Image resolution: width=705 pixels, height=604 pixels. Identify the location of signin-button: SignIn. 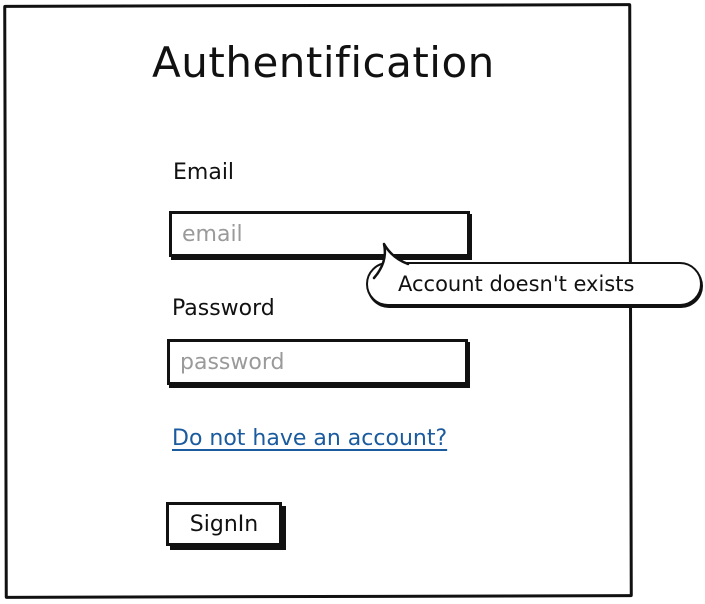
(224, 524).